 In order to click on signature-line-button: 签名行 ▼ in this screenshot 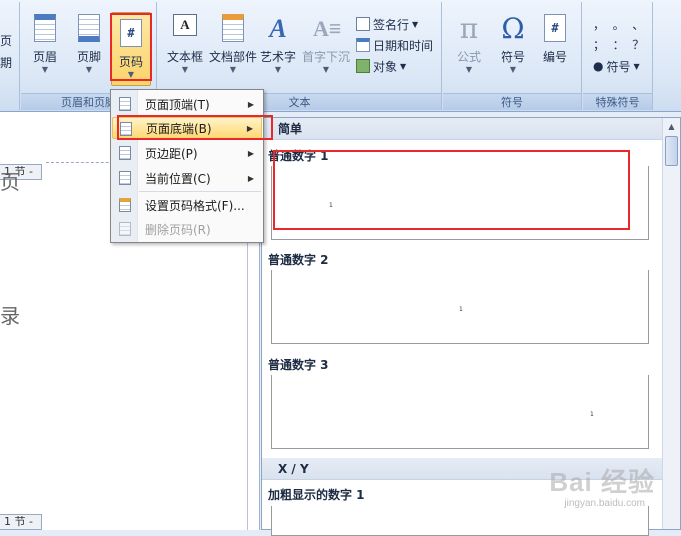, I will do `click(387, 24)`.